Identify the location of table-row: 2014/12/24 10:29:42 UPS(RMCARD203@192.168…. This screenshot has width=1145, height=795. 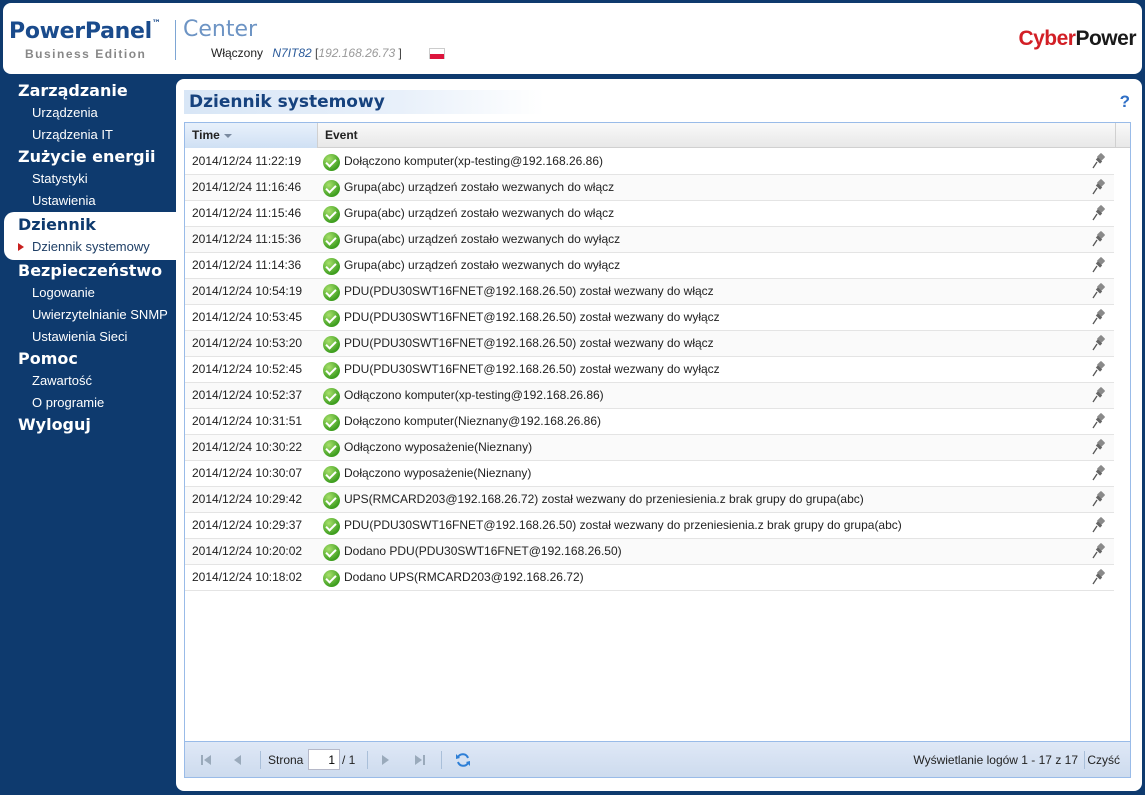
(649, 500).